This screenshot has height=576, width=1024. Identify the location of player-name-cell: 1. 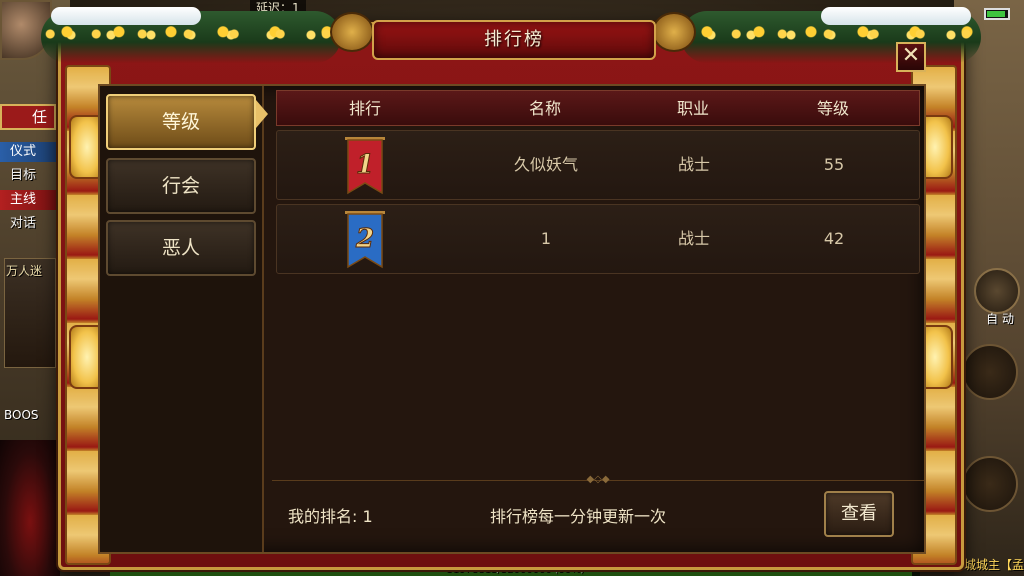
(546, 238).